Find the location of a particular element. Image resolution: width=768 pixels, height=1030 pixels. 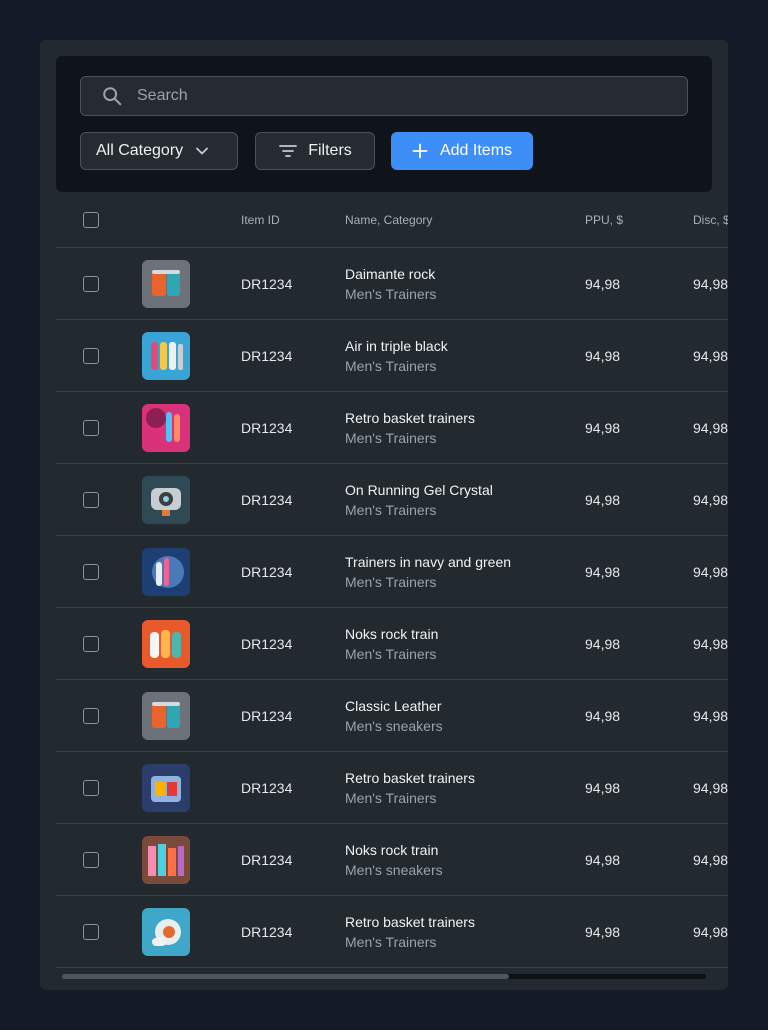

table-header: Item ID Name, Category PPU, $ Disc, $ is located at coordinates (392, 224).